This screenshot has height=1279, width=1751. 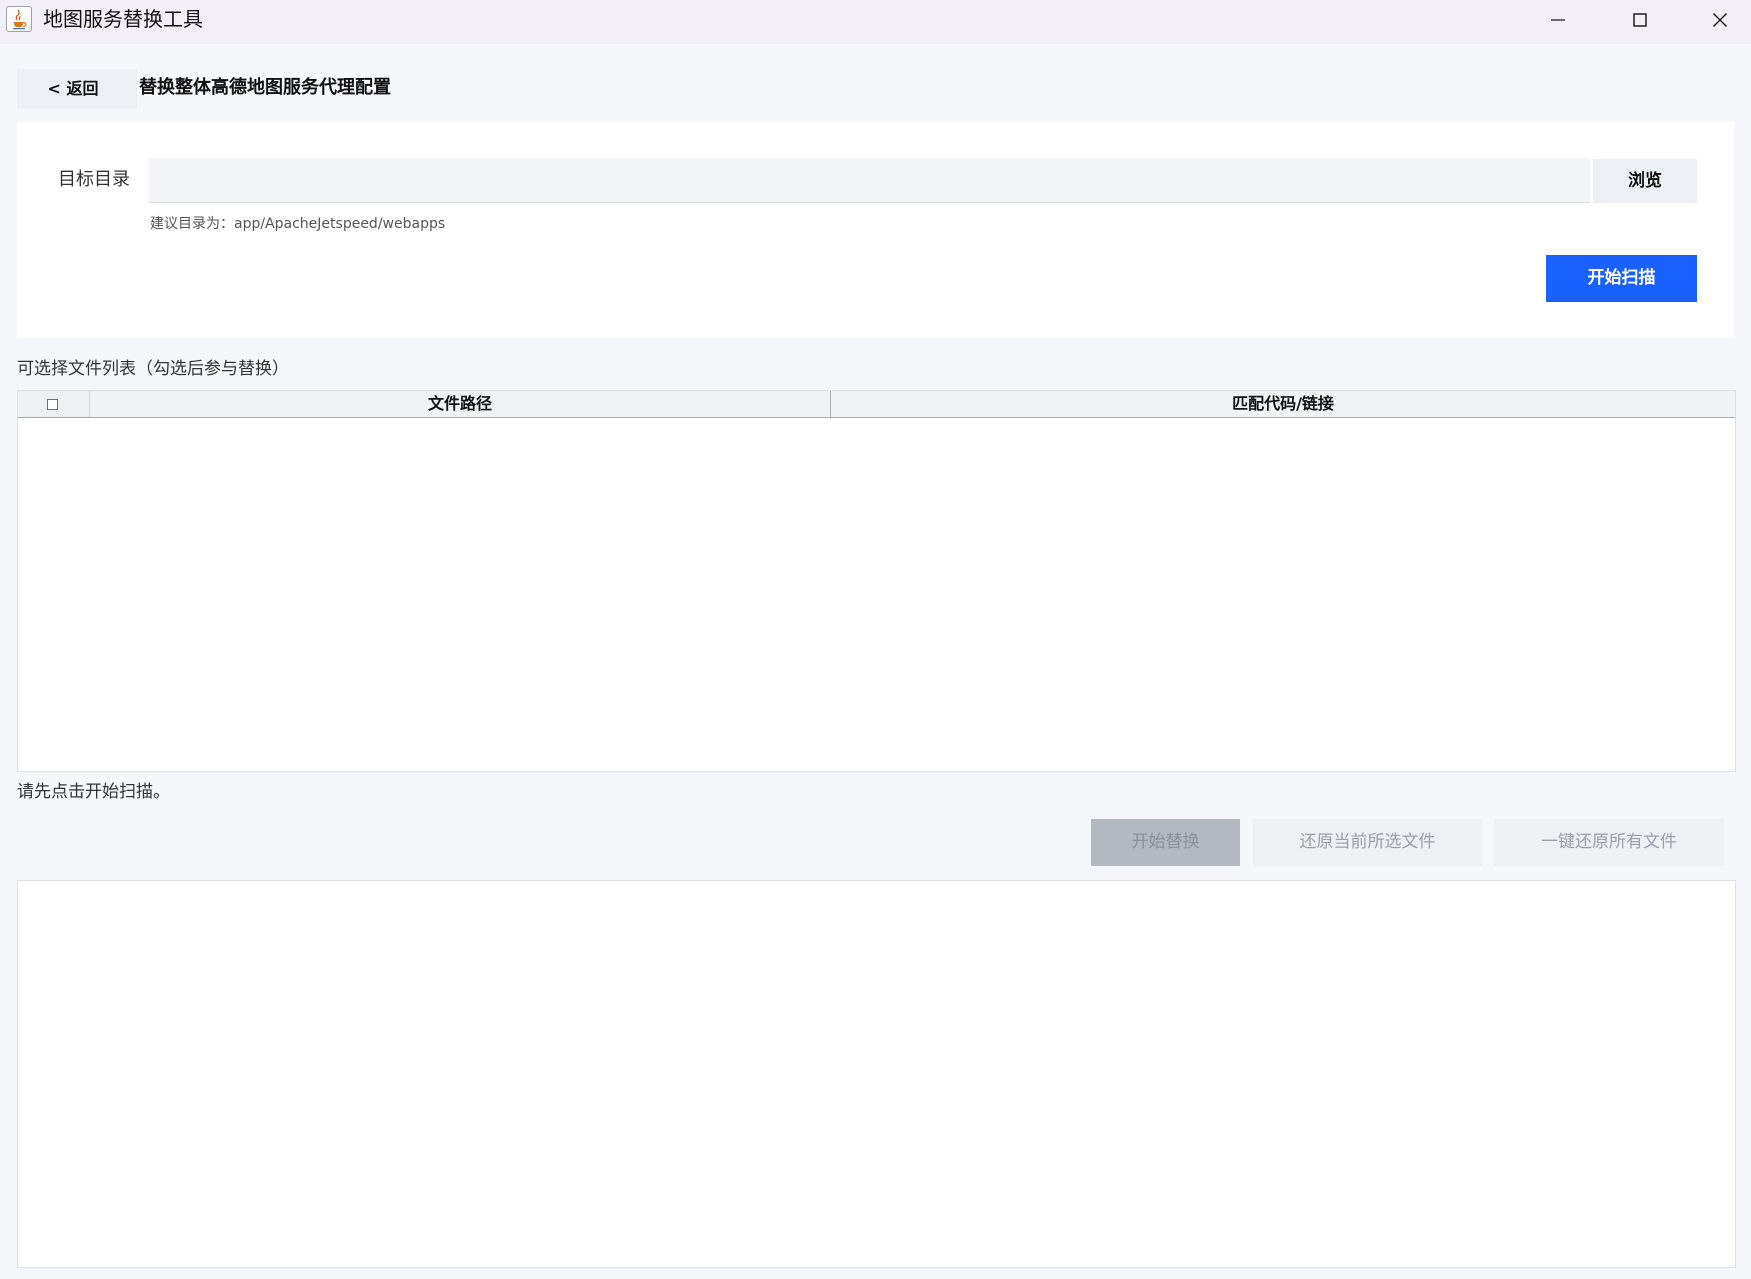 I want to click on minimize-button, so click(x=1558, y=20).